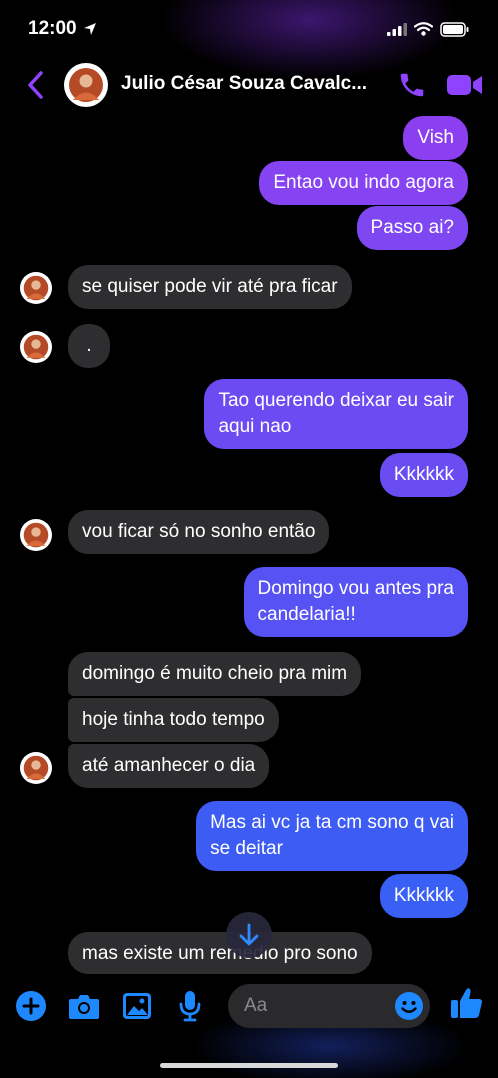 The image size is (498, 1078). Describe the element at coordinates (423, 29) in the screenshot. I see `wifi-icon` at that location.